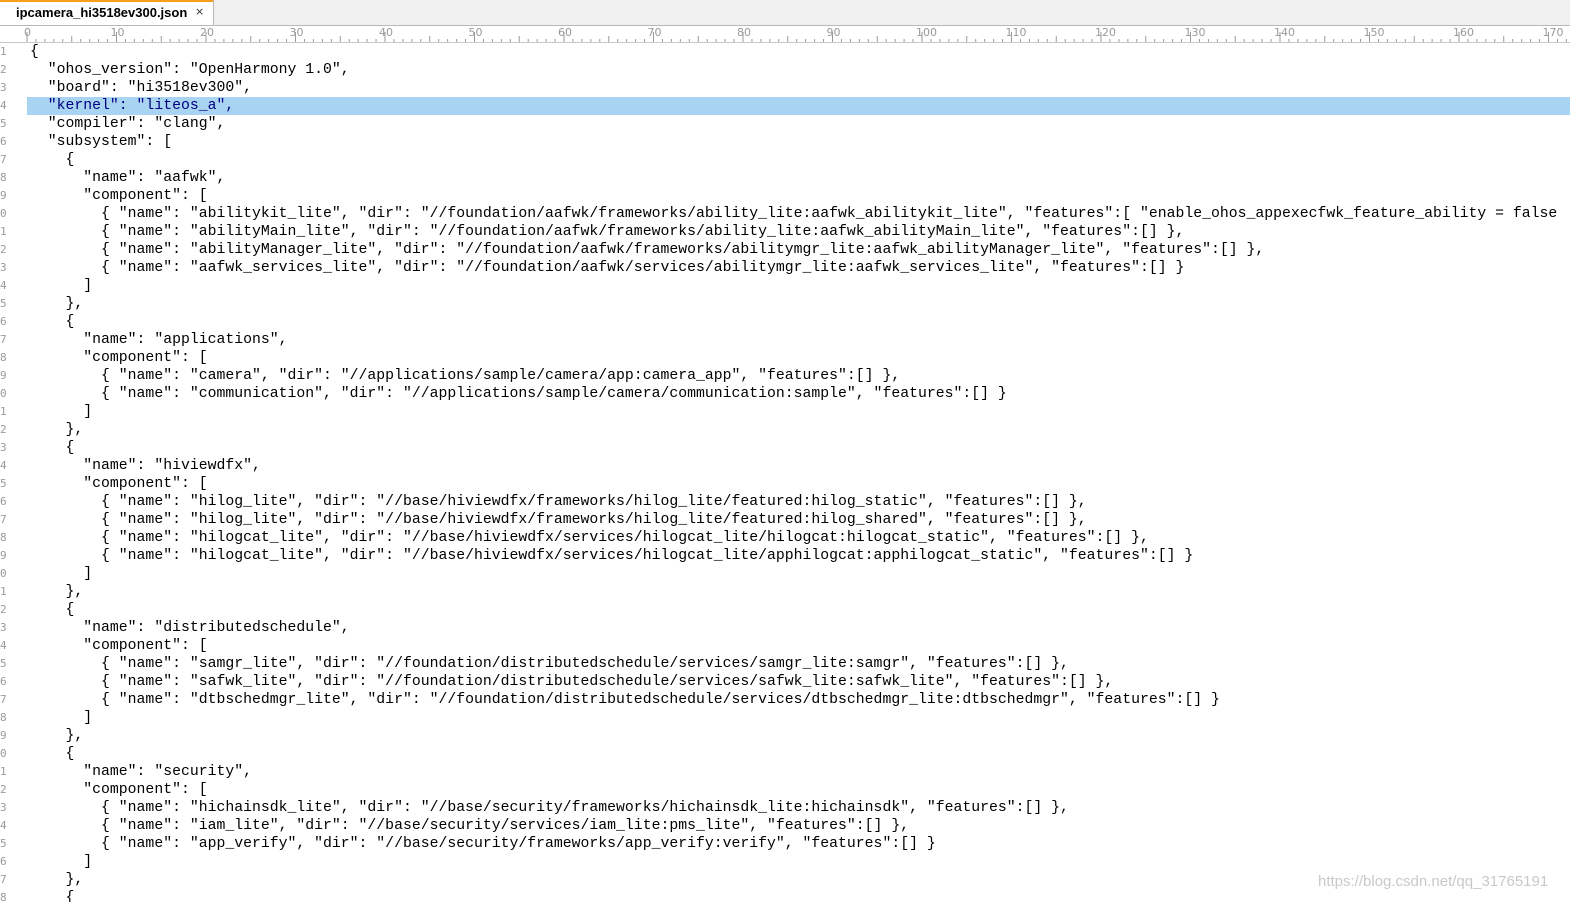  What do you see at coordinates (141, 88) in the screenshot?
I see `code-line-text: "board": "hi3518ev300",` at bounding box center [141, 88].